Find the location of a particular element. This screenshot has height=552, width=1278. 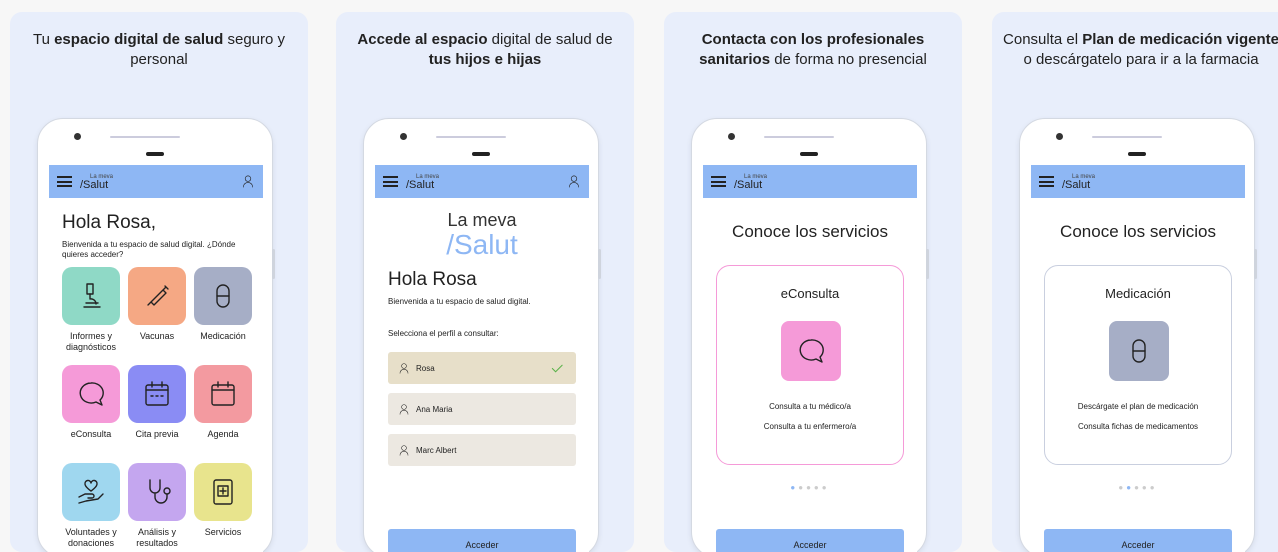

brand-logo-main: /Salut is located at coordinates (482, 244).